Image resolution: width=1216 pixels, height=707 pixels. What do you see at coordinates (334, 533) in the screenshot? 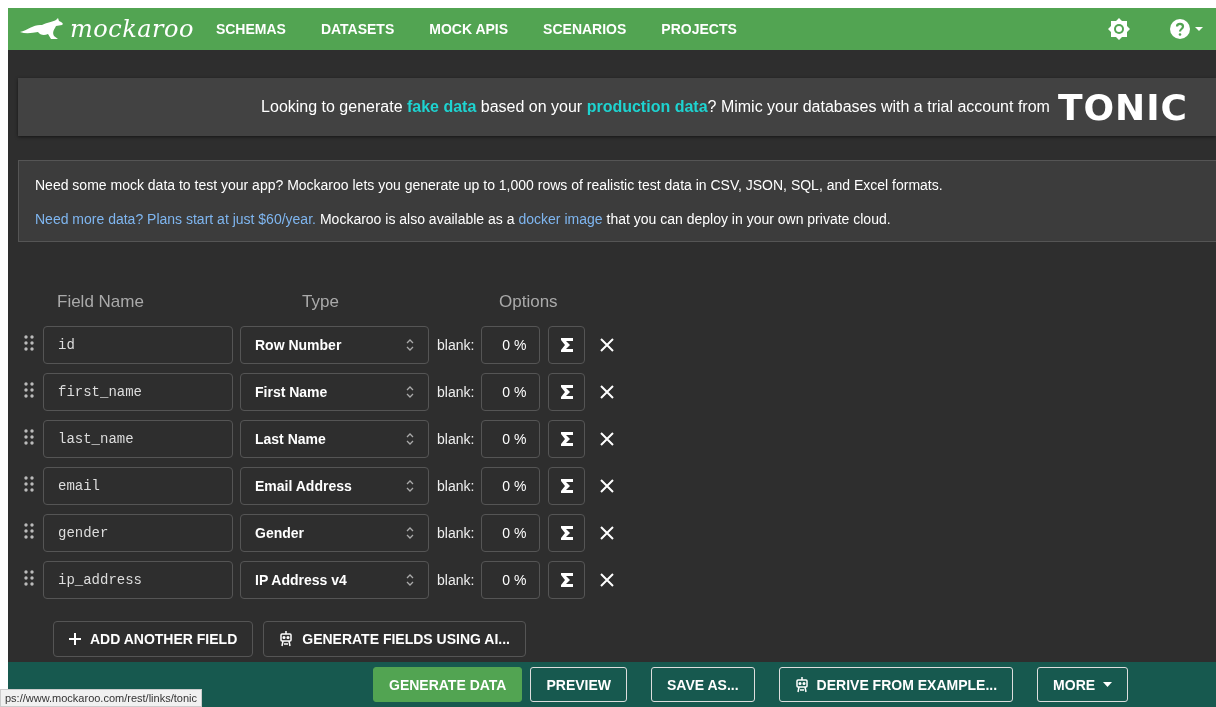
I see `type-select: Gender` at bounding box center [334, 533].